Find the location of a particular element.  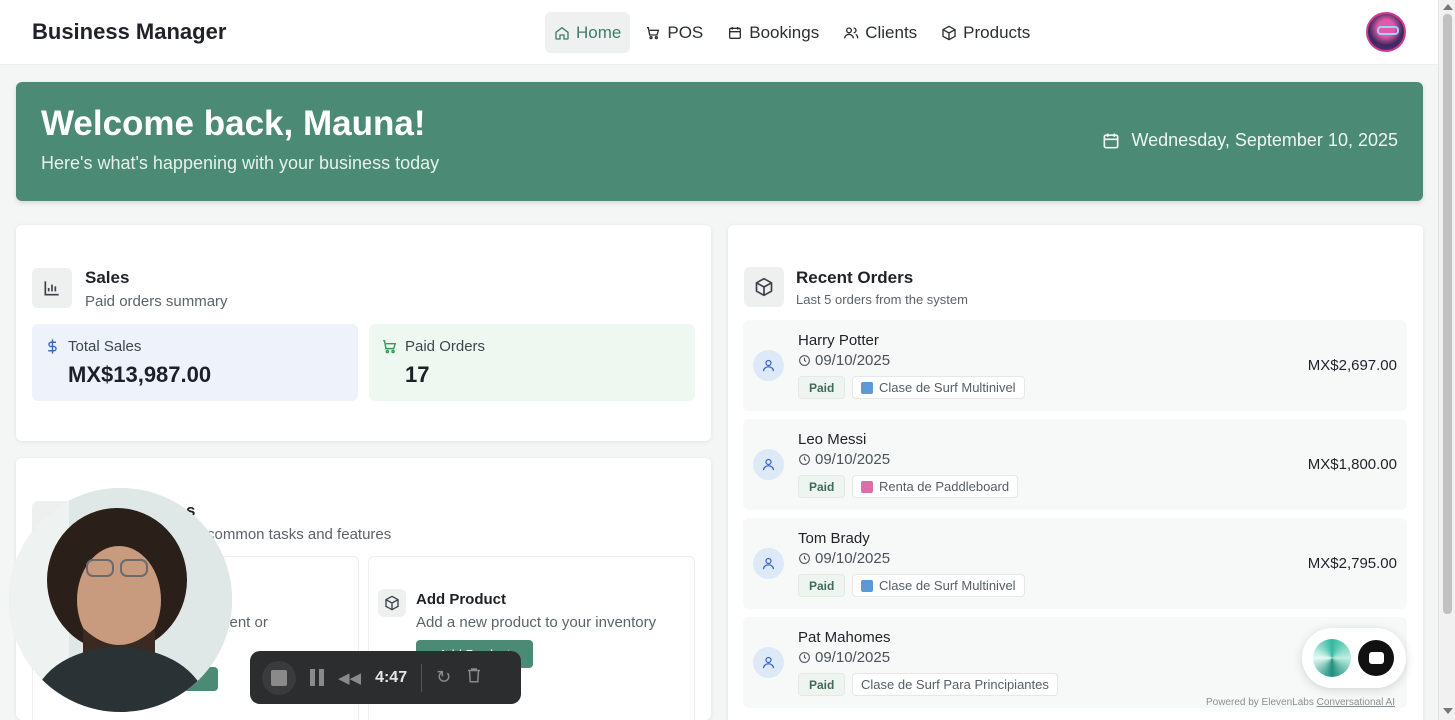

nav-products: Products is located at coordinates (985, 32).